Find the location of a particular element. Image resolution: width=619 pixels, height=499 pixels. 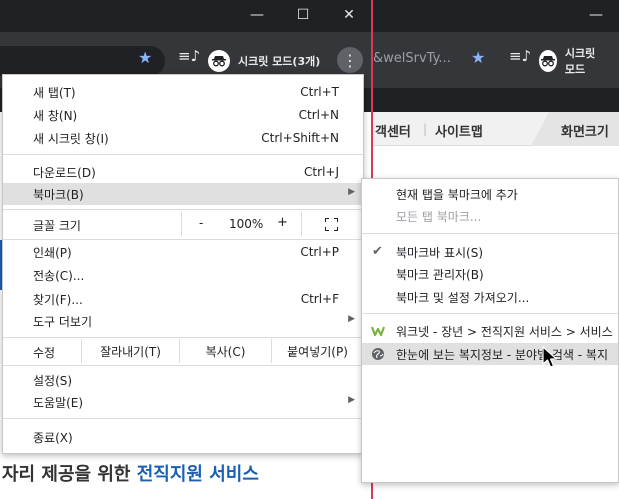

zoom-out-button: - is located at coordinates (201, 223).